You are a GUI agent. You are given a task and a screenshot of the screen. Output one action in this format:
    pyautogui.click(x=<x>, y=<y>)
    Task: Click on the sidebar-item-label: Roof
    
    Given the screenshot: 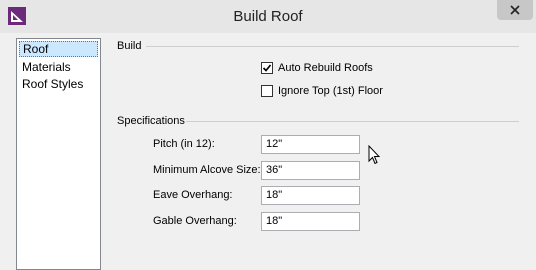 What is the action you would take?
    pyautogui.click(x=36, y=49)
    